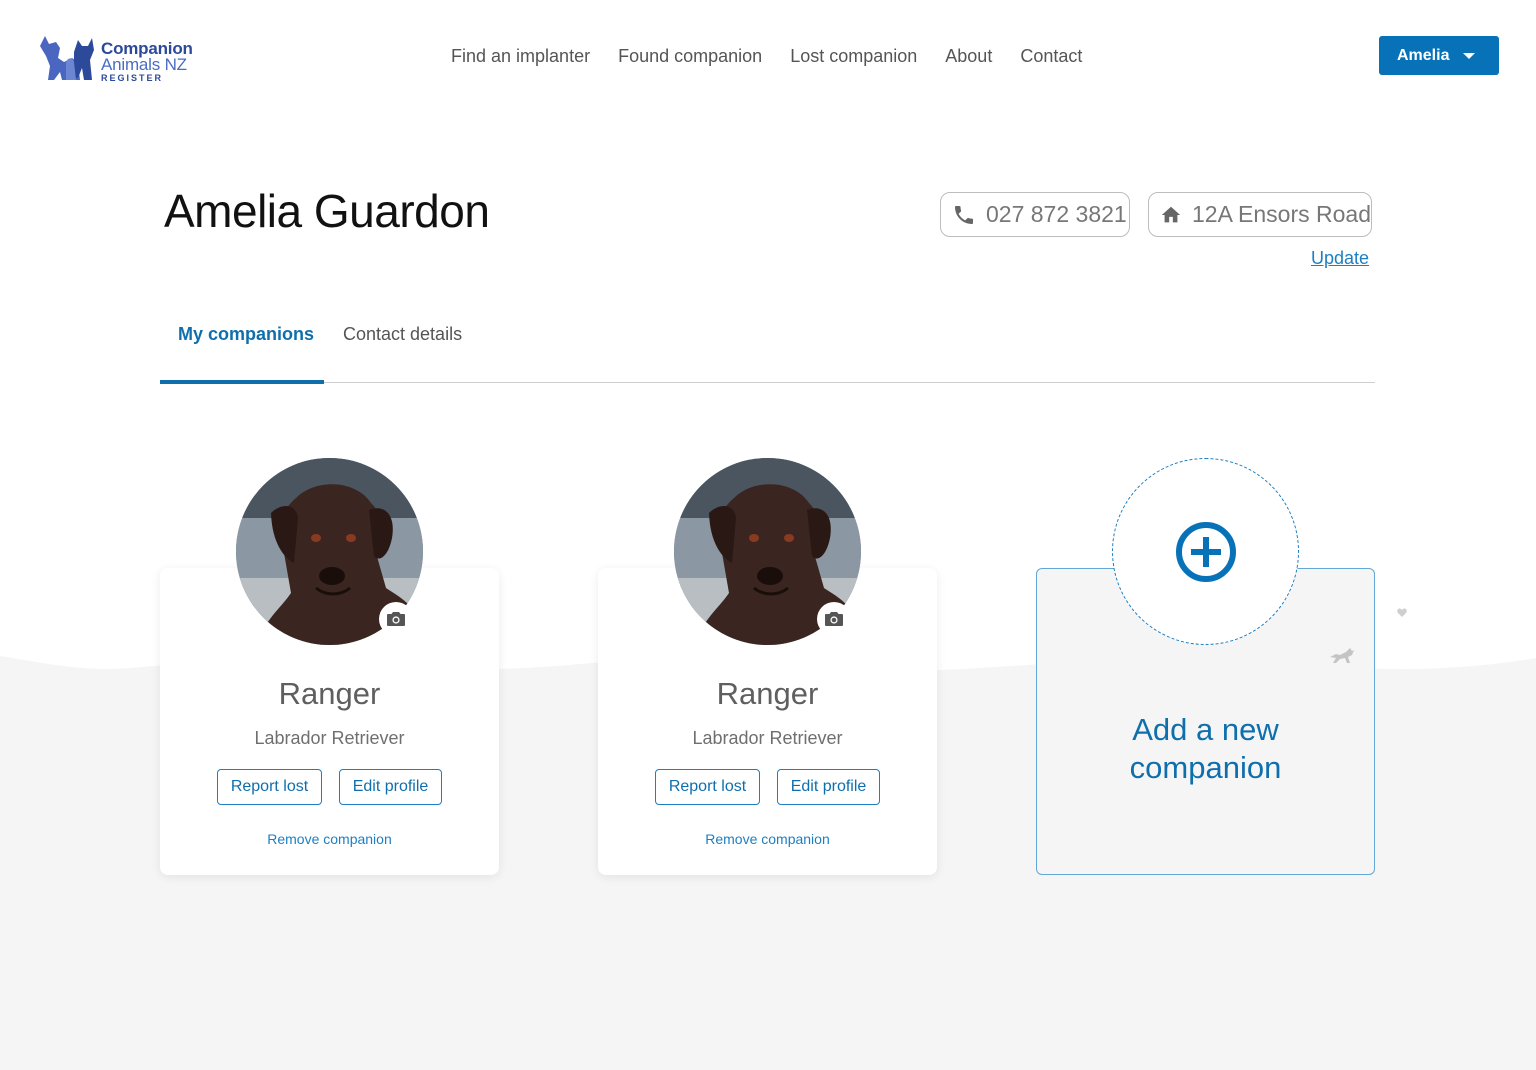 The image size is (1536, 1070). I want to click on user-menu-button: Amelia, so click(1439, 55).